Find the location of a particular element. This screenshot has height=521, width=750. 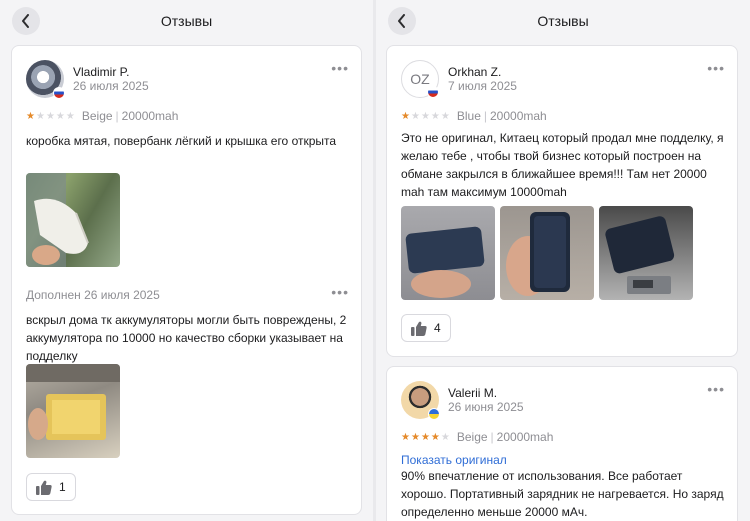

like-button: 4 is located at coordinates (426, 328).